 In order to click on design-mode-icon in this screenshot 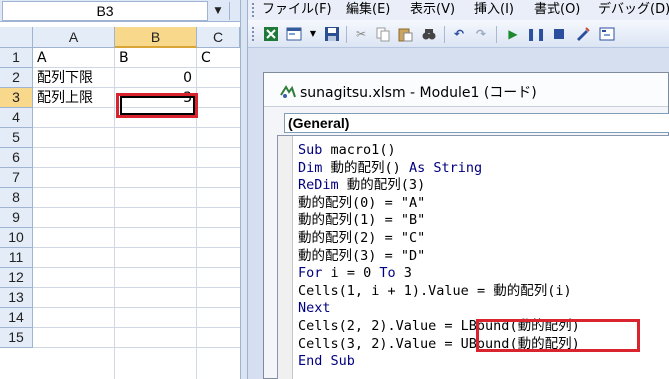, I will do `click(583, 34)`.